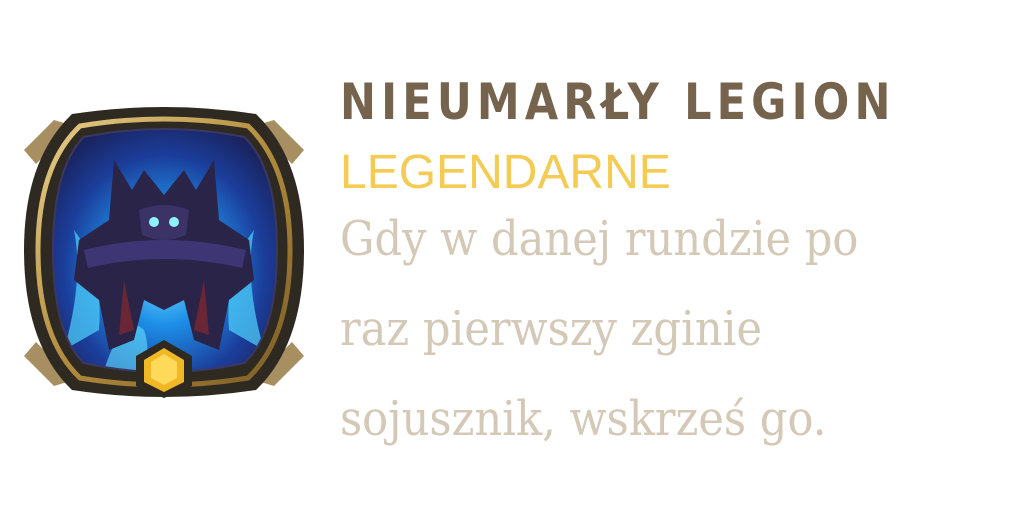 Image resolution: width=1024 pixels, height=512 pixels. What do you see at coordinates (599, 239) in the screenshot?
I see `description-line: Gdy w danej rundzie po` at bounding box center [599, 239].